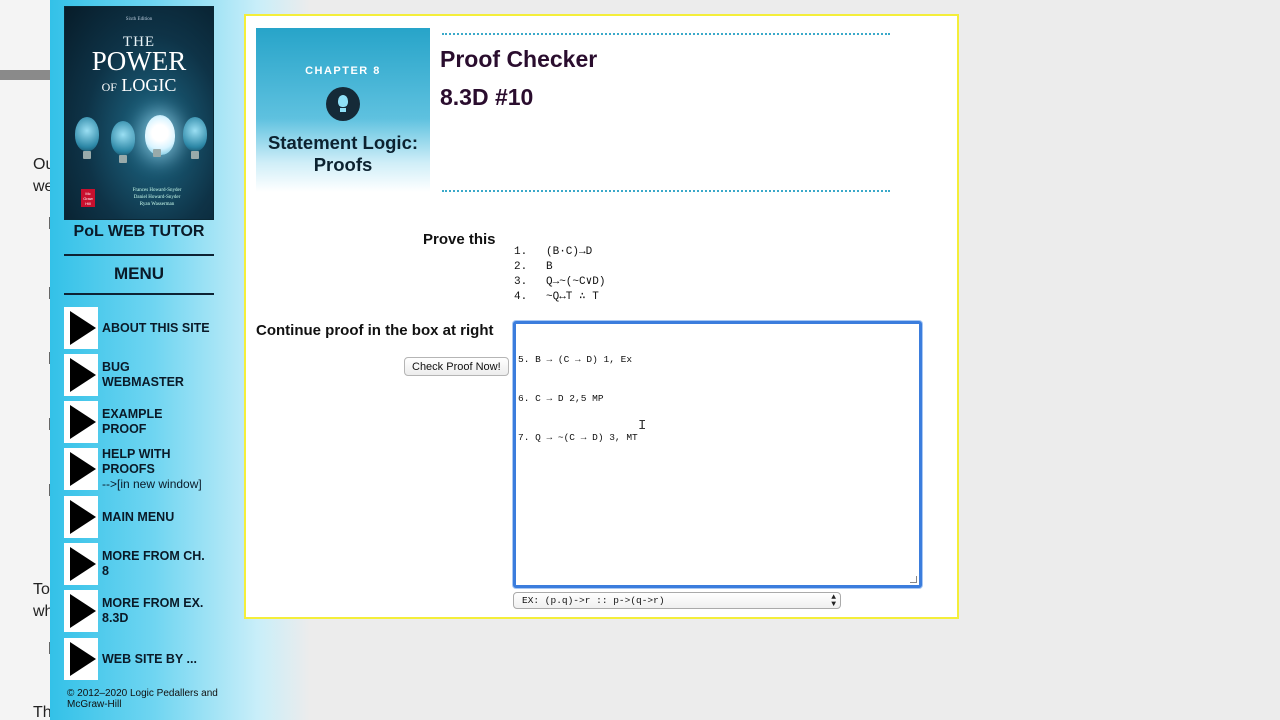  What do you see at coordinates (487, 97) in the screenshot?
I see `exercise-number: 8.3D #10` at bounding box center [487, 97].